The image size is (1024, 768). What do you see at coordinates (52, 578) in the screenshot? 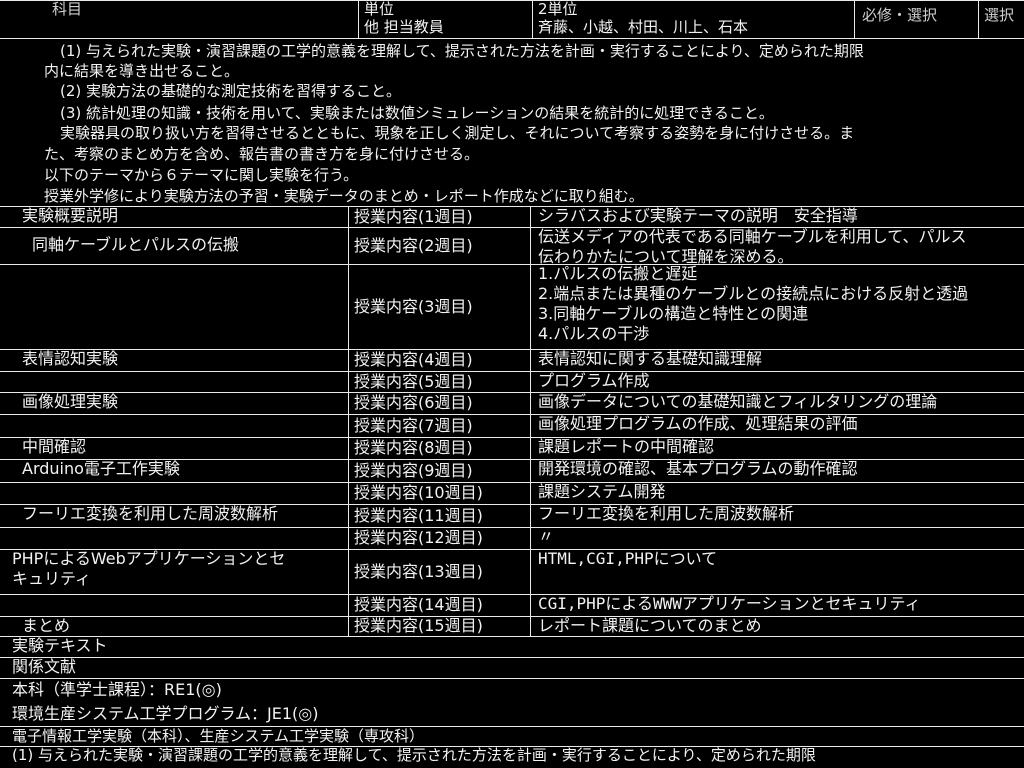
I see `theme-cell-line: キュリティ` at bounding box center [52, 578].